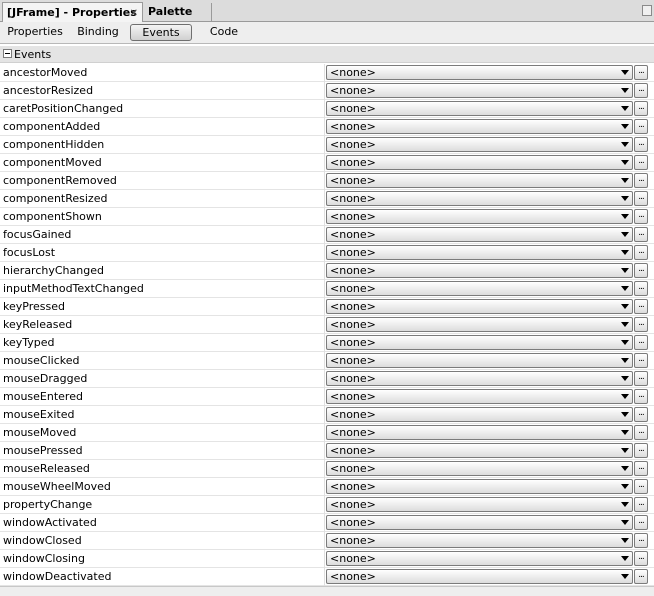 The width and height of the screenshot is (654, 596). Describe the element at coordinates (161, 32) in the screenshot. I see `events-button: Events` at that location.